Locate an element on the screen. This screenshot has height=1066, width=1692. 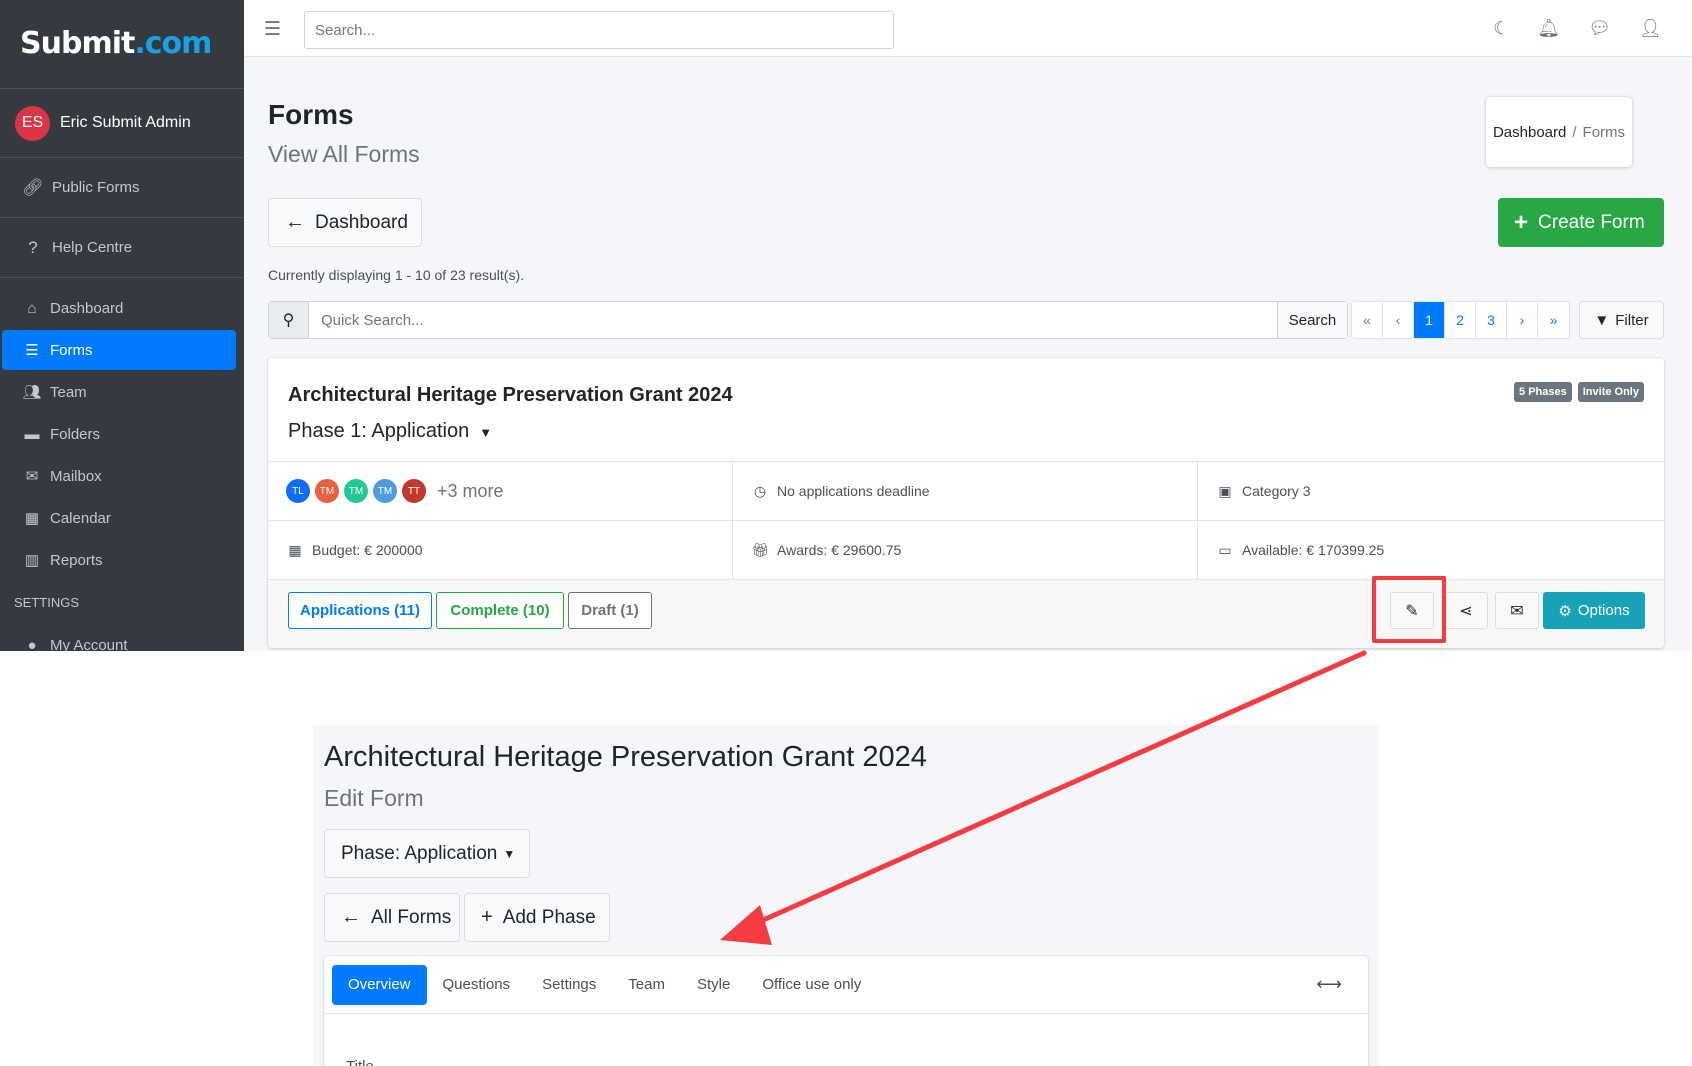
sidebar-item-public-forms: 🔗︎ Public Forms is located at coordinates (122, 188).